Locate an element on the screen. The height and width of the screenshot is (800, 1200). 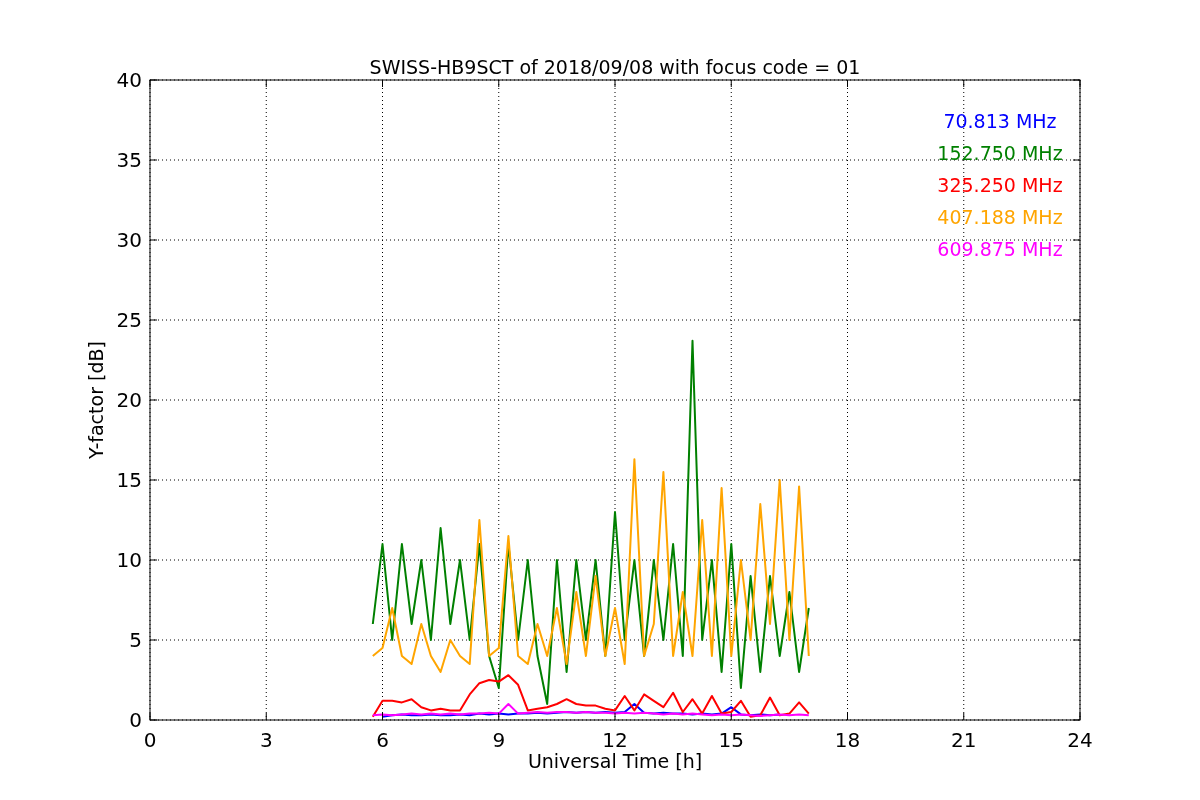
x-tick-label: 0 is located at coordinates (150, 740).